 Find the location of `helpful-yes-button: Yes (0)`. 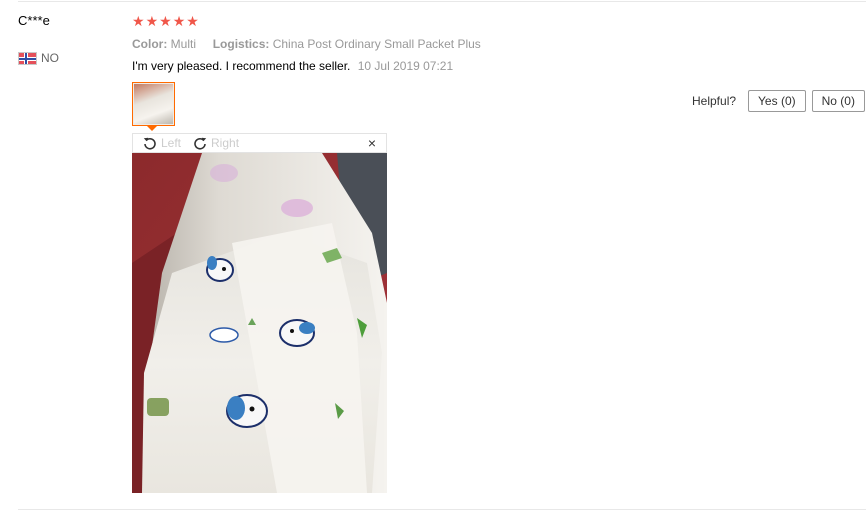

helpful-yes-button: Yes (0) is located at coordinates (777, 101).